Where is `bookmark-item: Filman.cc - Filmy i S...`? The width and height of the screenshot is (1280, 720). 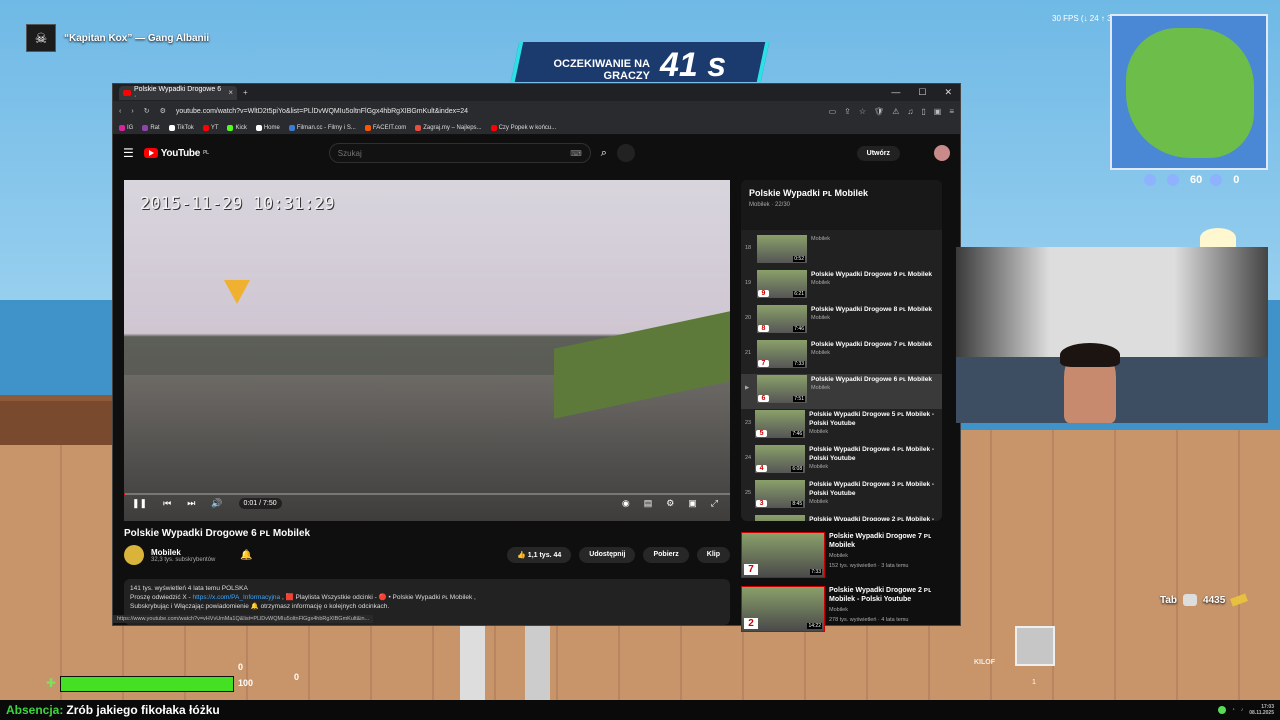 bookmark-item: Filman.cc - Filmy i S... is located at coordinates (322, 127).